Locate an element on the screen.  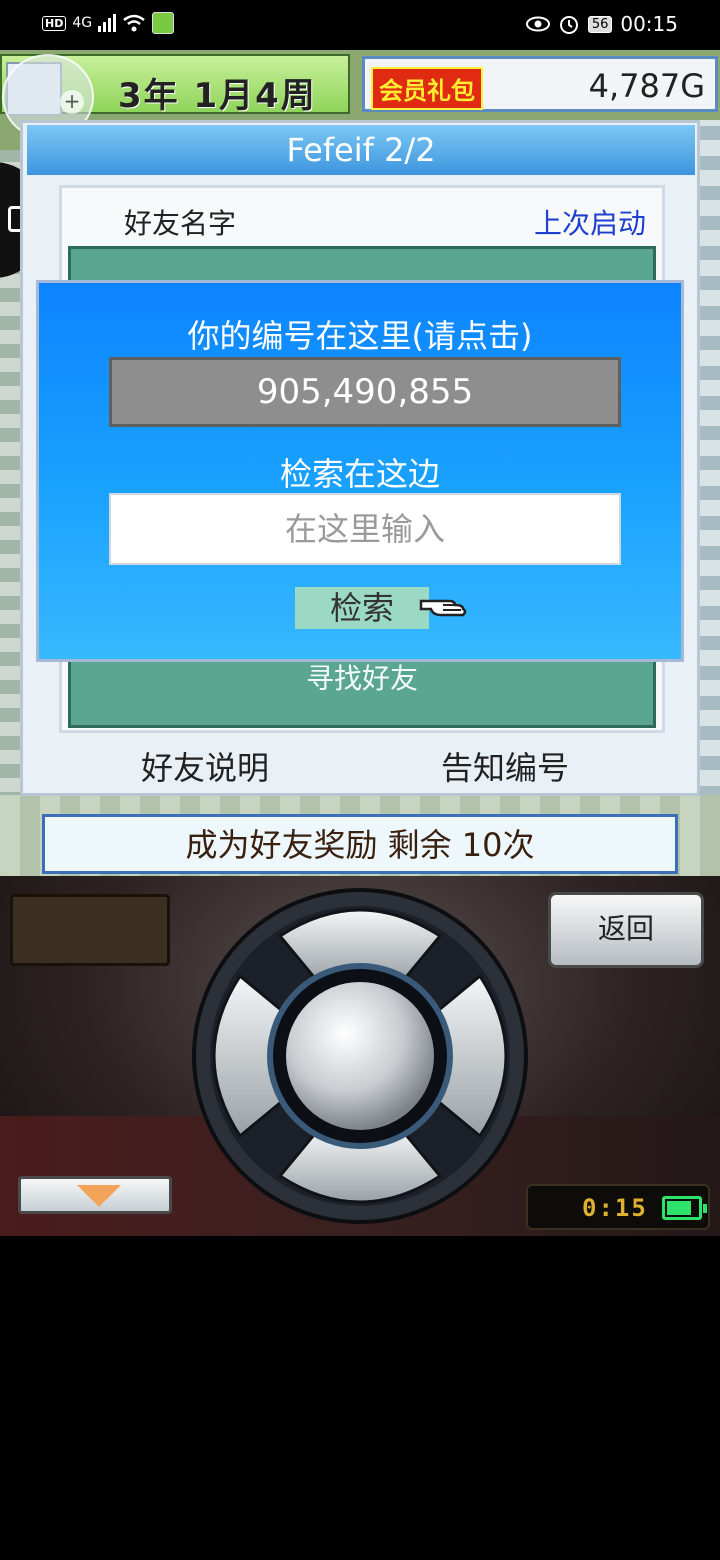
vip-gift-button: 会员礼包 is located at coordinates (427, 88).